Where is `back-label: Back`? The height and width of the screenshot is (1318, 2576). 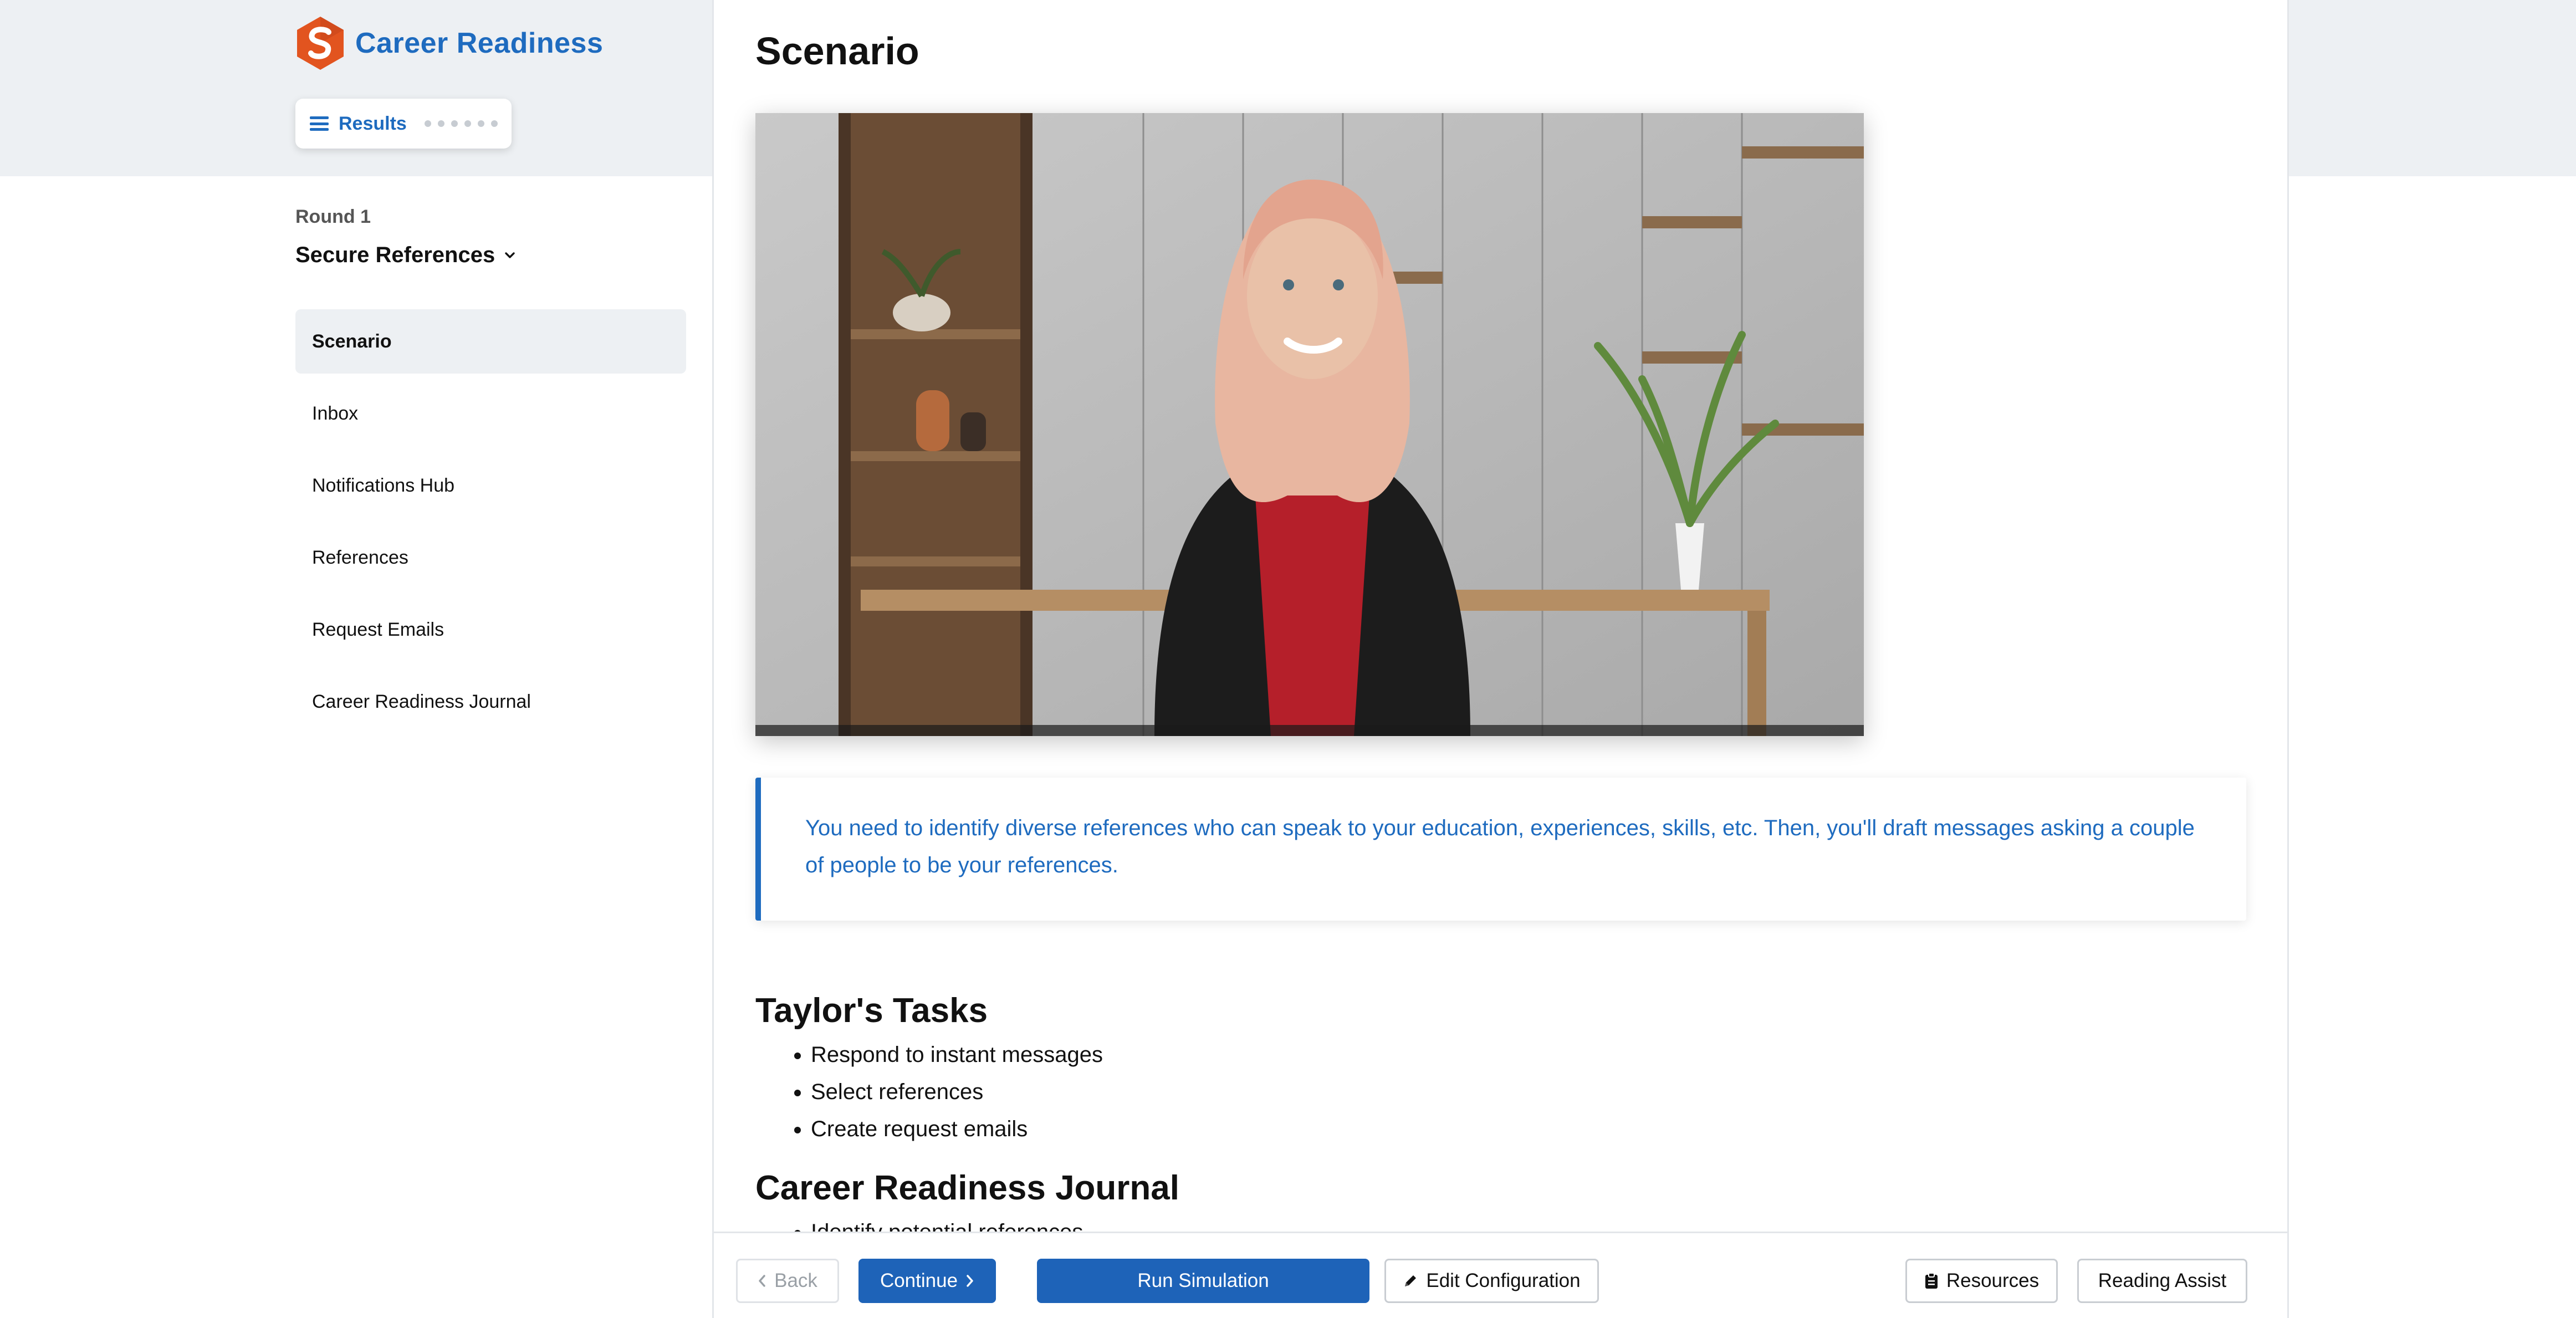
back-label: Back is located at coordinates (795, 1280).